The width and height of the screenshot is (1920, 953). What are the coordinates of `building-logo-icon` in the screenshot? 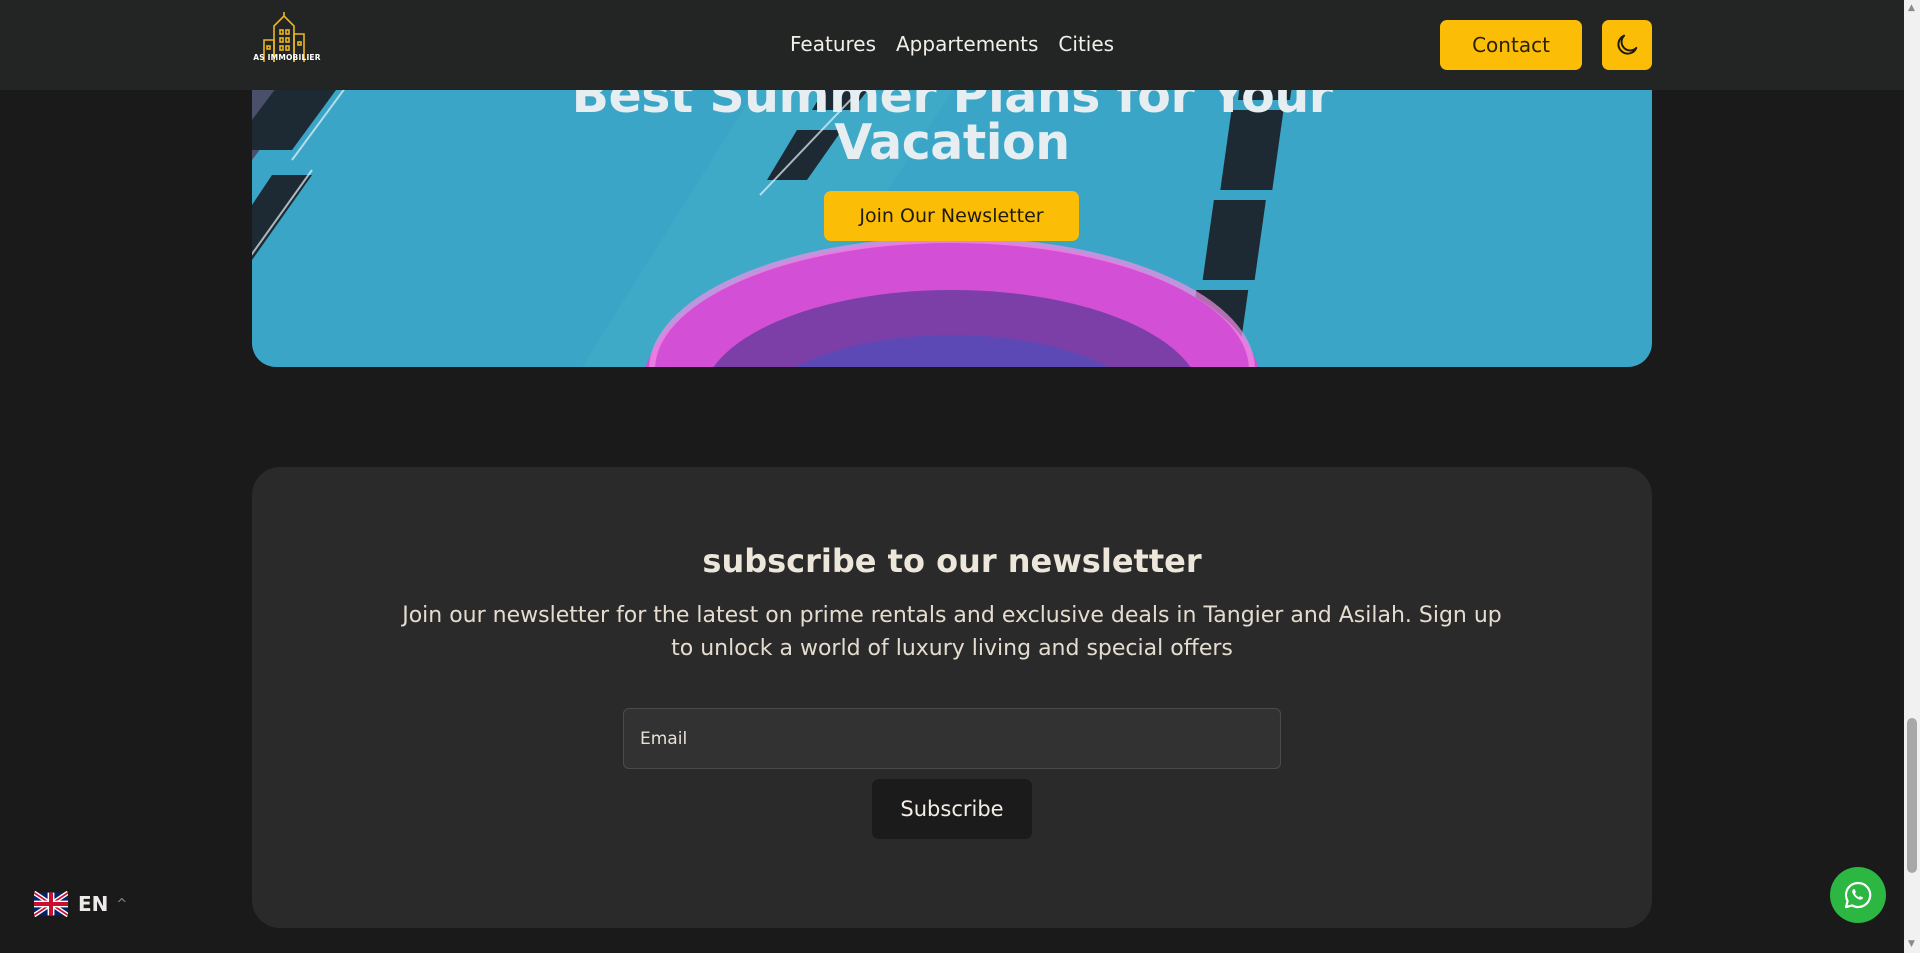 It's located at (287, 42).